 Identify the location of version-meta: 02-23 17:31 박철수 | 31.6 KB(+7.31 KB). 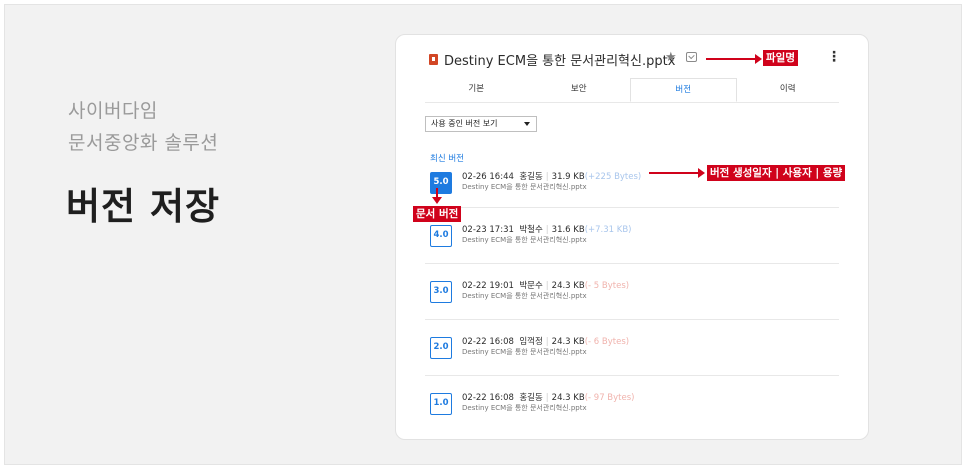
(547, 230).